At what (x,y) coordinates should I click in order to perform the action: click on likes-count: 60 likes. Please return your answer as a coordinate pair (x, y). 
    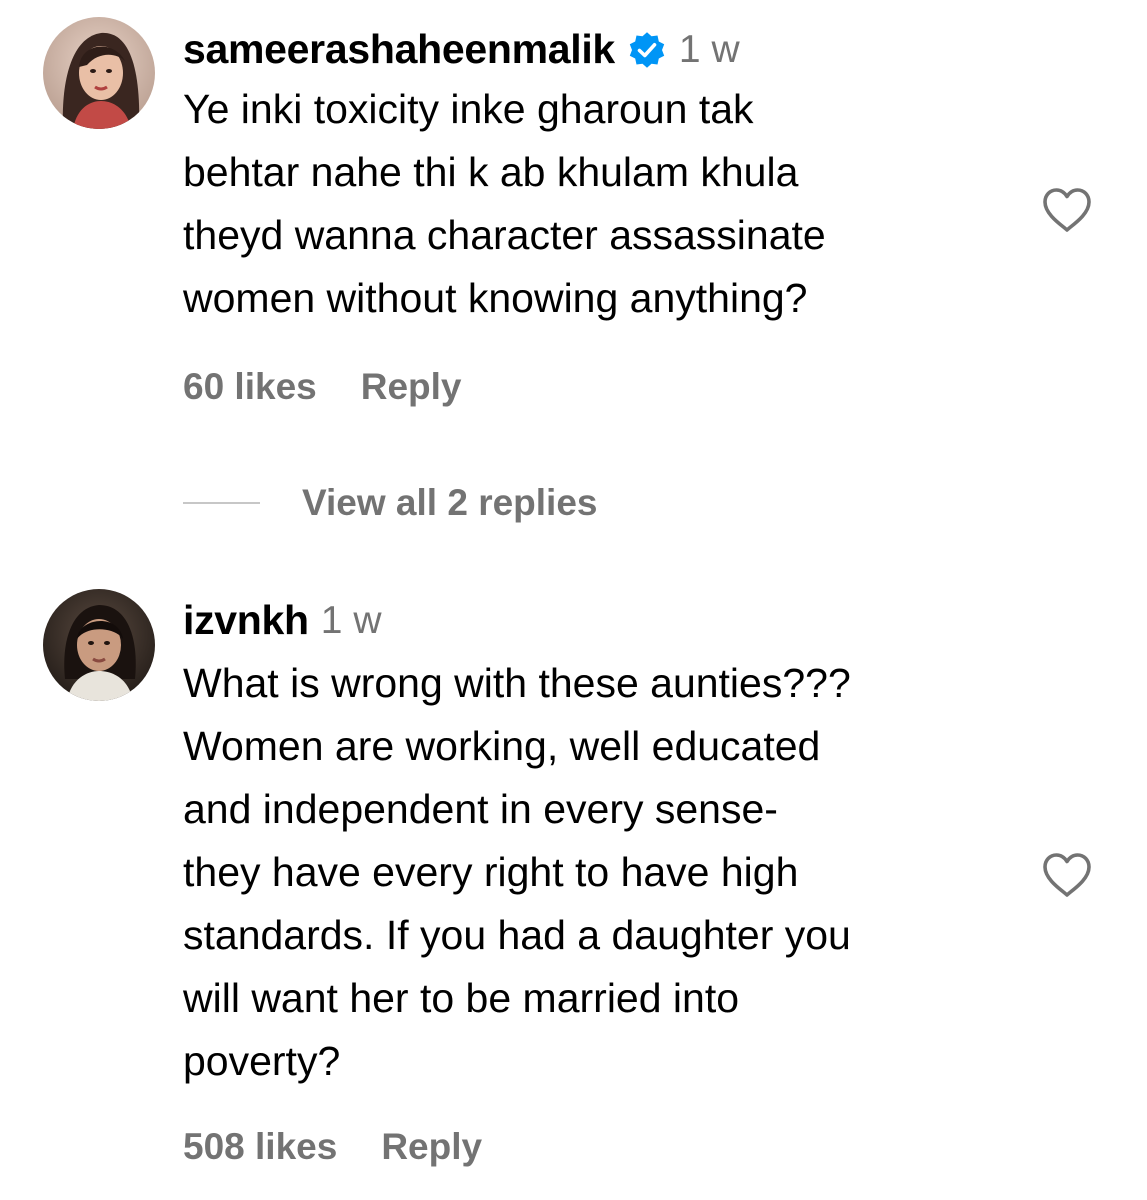
    Looking at the image, I should click on (250, 387).